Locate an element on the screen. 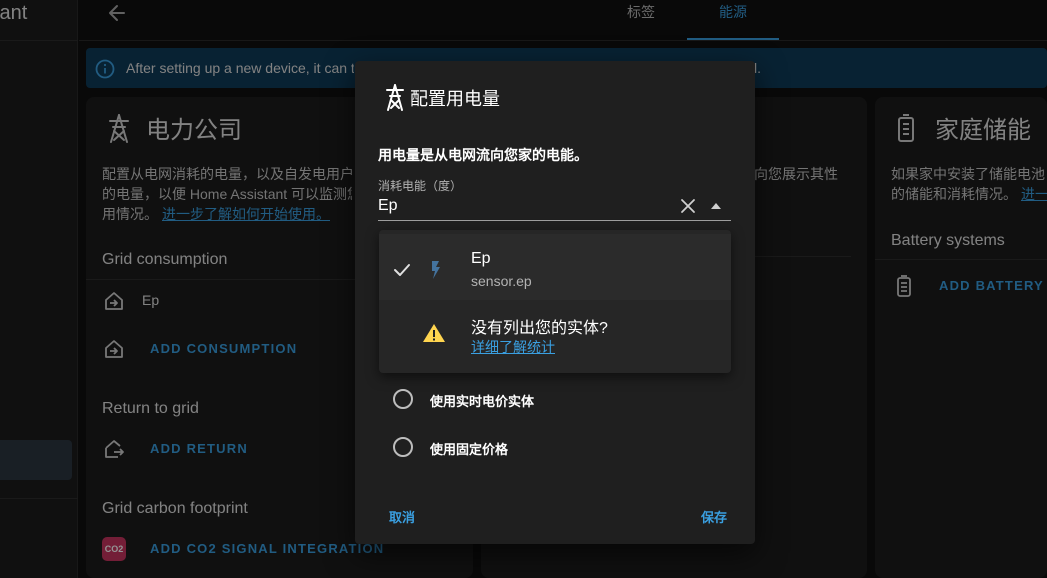 The width and height of the screenshot is (1047, 578). realtime-price-label: 使用实时电价实体 is located at coordinates (482, 401).